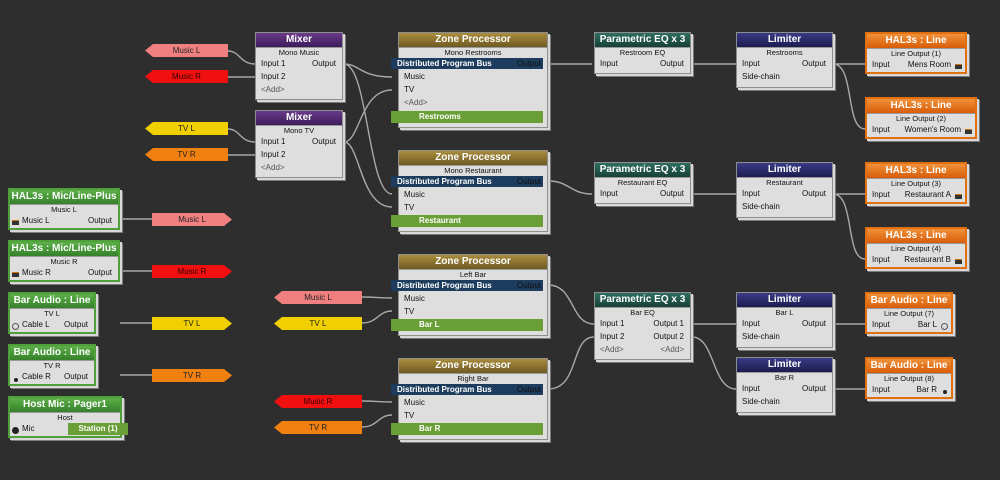 This screenshot has height=480, width=1000. I want to click on wire, so click(241, 135).